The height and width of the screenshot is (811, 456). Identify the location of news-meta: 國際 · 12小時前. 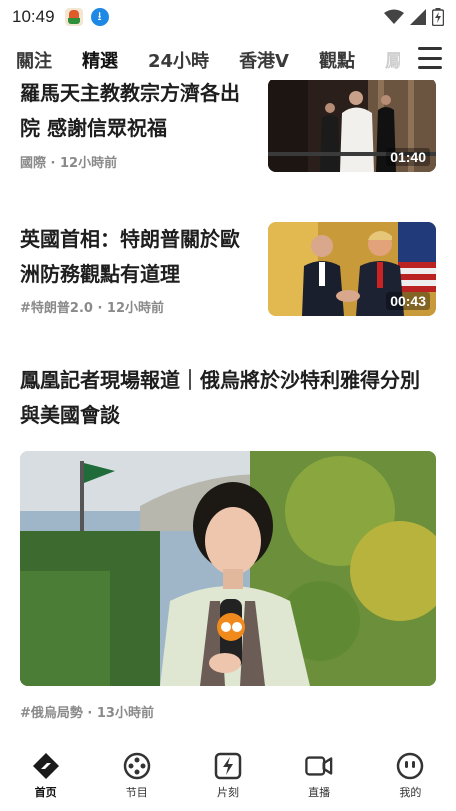
(69, 163).